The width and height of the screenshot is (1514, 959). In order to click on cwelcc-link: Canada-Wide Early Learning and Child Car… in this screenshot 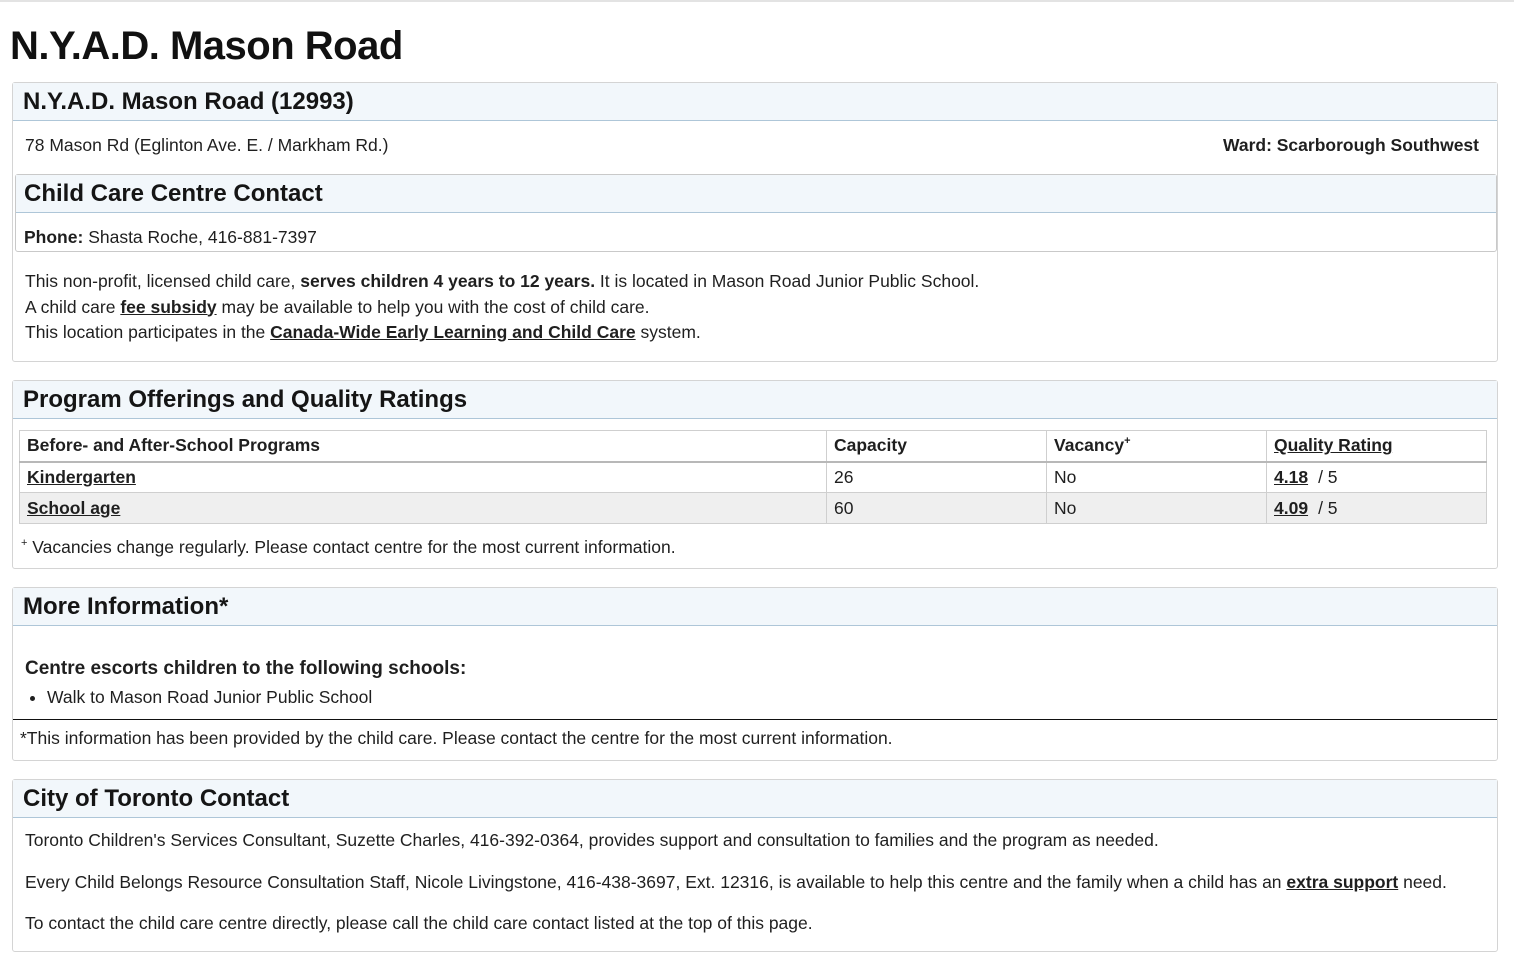, I will do `click(452, 332)`.